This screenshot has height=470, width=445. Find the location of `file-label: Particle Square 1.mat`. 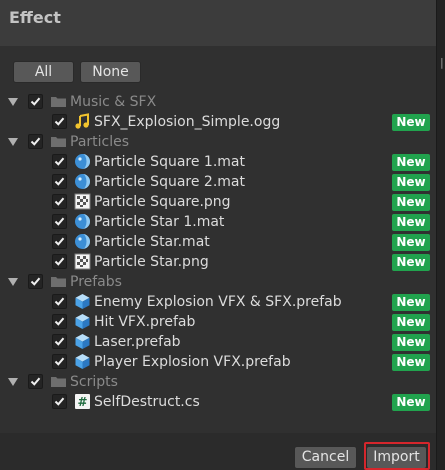

file-label: Particle Square 1.mat is located at coordinates (169, 162).